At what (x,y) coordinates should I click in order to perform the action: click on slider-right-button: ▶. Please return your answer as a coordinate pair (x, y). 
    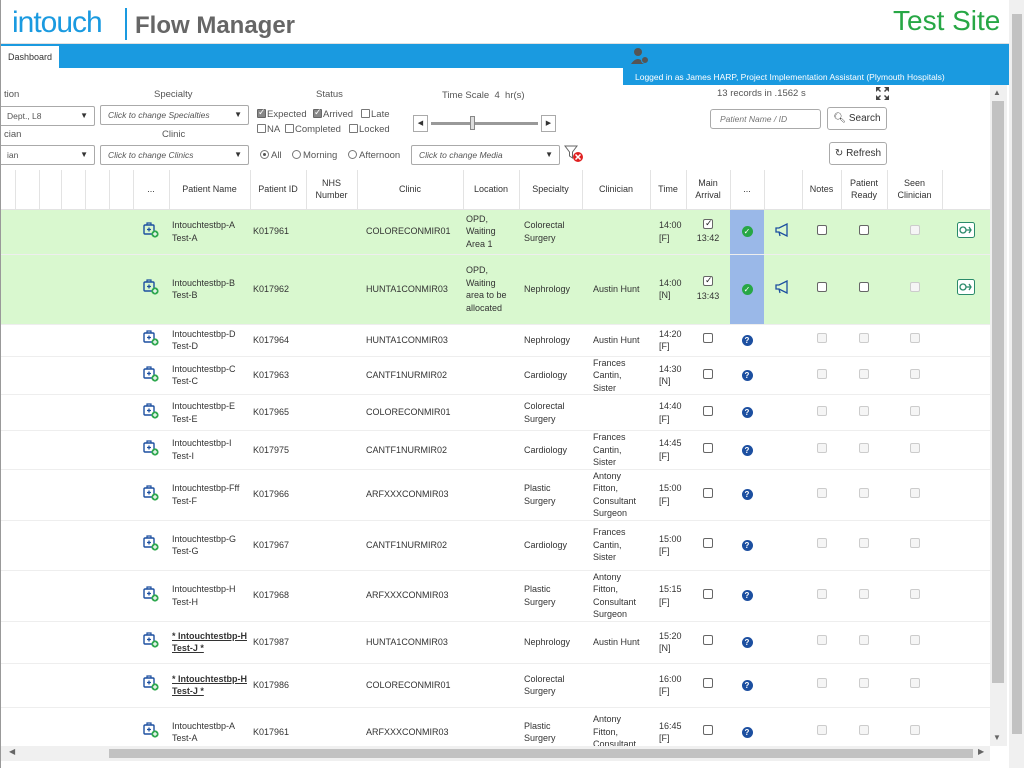
    Looking at the image, I should click on (548, 123).